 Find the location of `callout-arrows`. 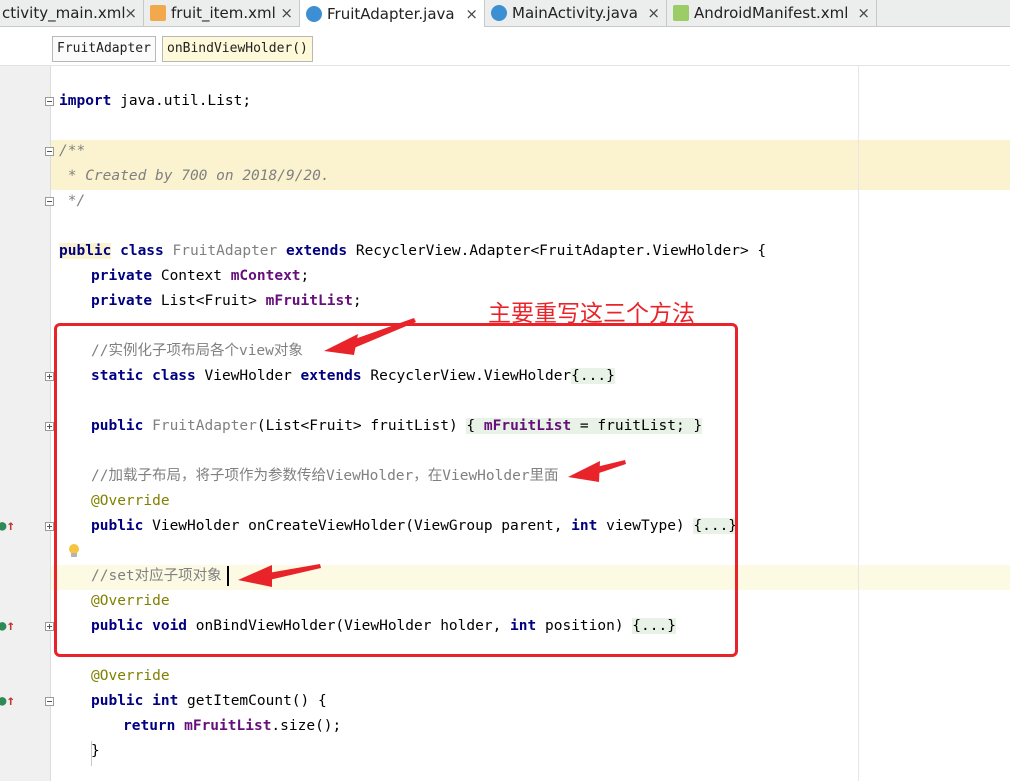

callout-arrows is located at coordinates (432, 452).